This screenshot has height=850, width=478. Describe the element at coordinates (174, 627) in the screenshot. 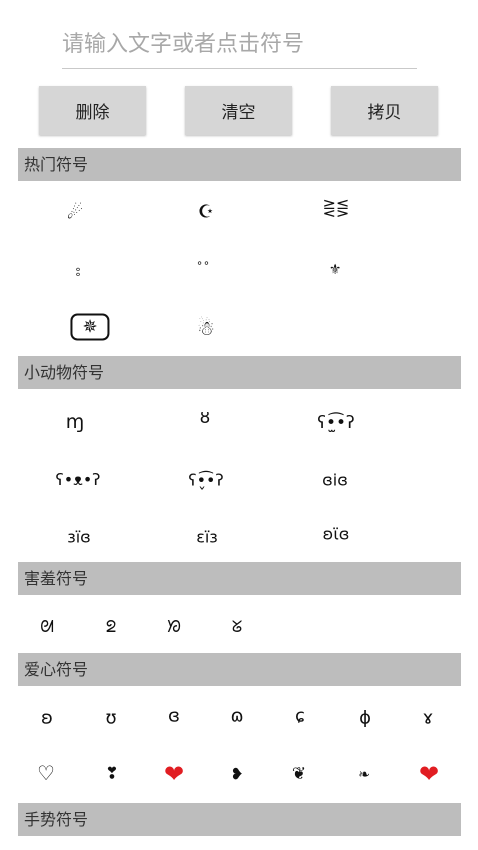

I see `shy-symbol-3: ᘞ` at that location.